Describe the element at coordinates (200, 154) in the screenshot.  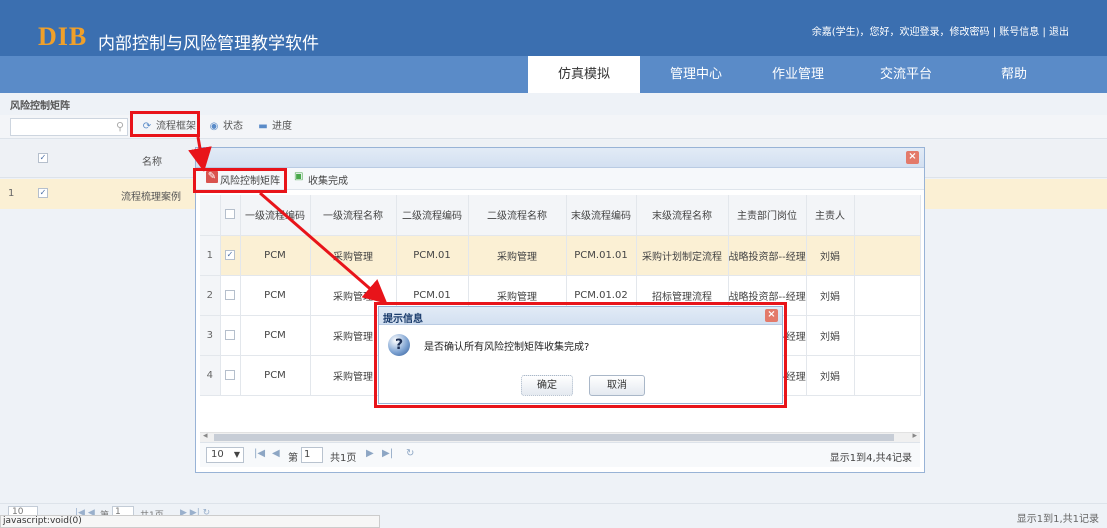
I see `arrow-to-risk-matrix` at that location.